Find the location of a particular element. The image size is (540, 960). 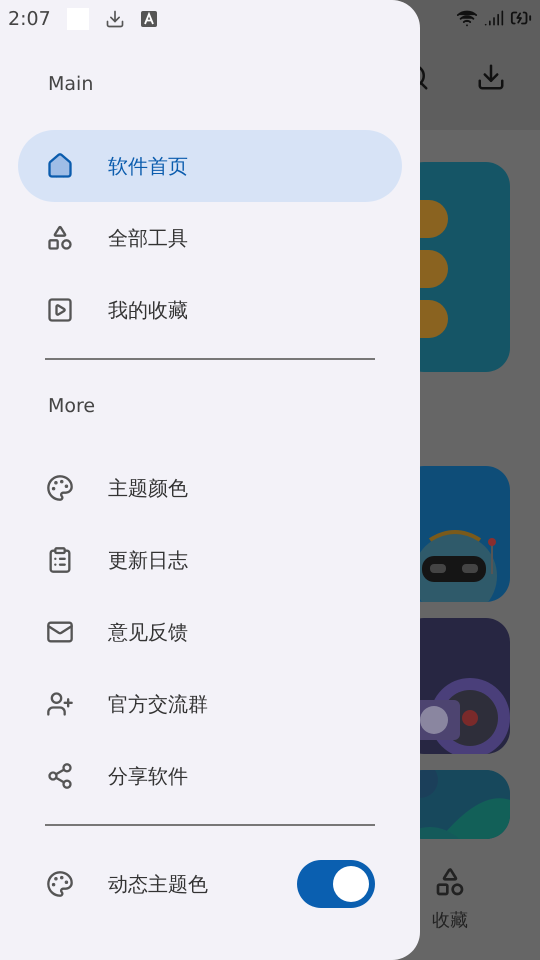

menu-item: 主题颜色 is located at coordinates (210, 488).